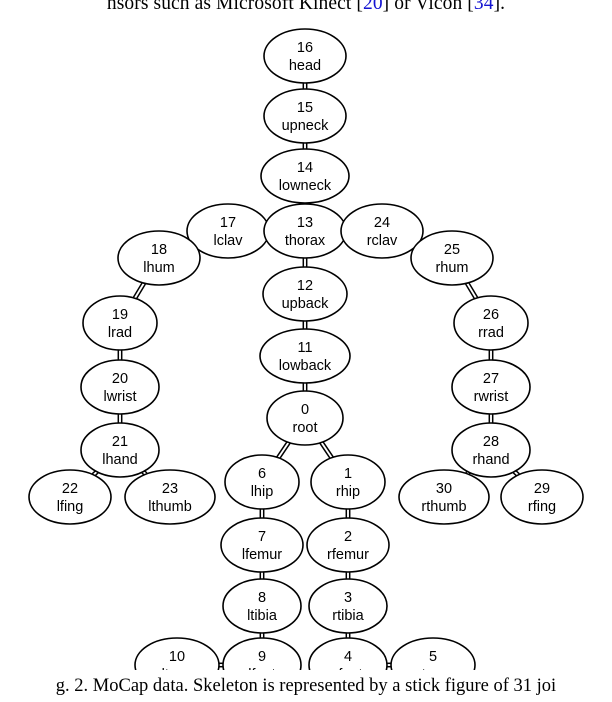  I want to click on joint-index-rtoes: 5, so click(433, 657).